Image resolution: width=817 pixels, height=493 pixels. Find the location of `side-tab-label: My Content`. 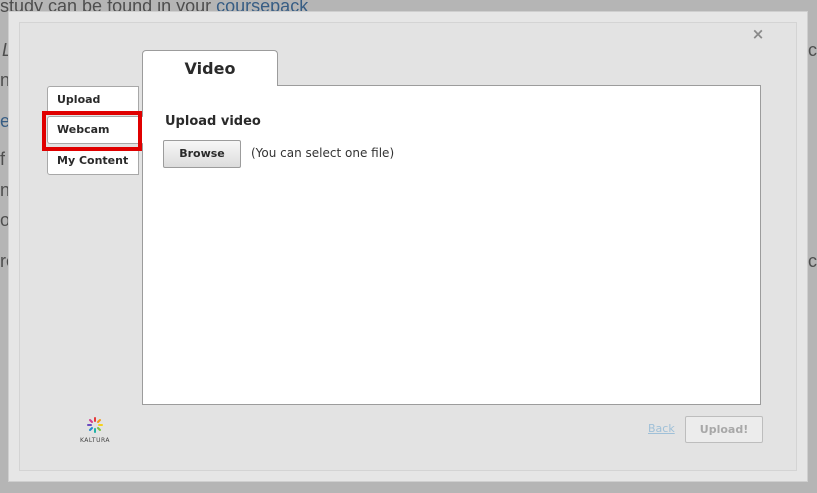

side-tab-label: My Content is located at coordinates (93, 160).